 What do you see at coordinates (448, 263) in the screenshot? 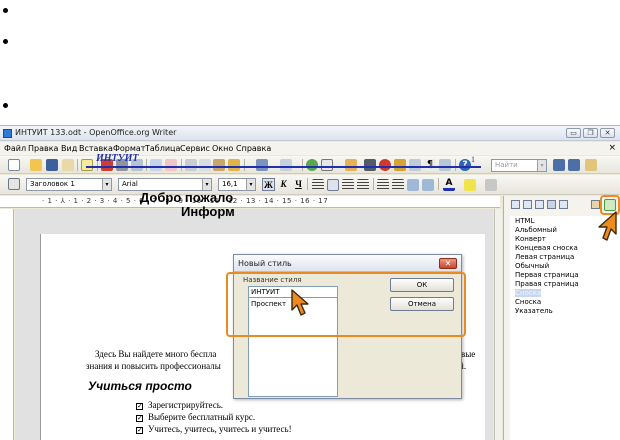
I see `dialog-close-button: ✕` at bounding box center [448, 263].